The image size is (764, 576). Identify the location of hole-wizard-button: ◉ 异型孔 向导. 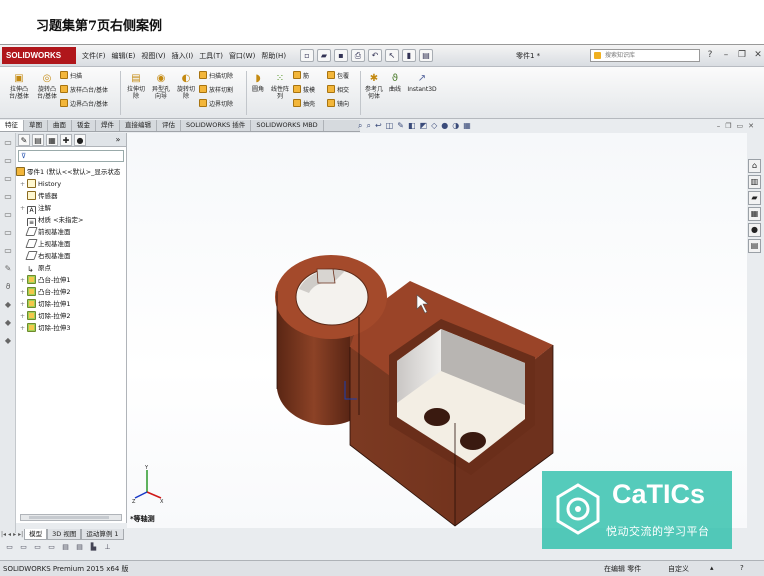
(161, 86).